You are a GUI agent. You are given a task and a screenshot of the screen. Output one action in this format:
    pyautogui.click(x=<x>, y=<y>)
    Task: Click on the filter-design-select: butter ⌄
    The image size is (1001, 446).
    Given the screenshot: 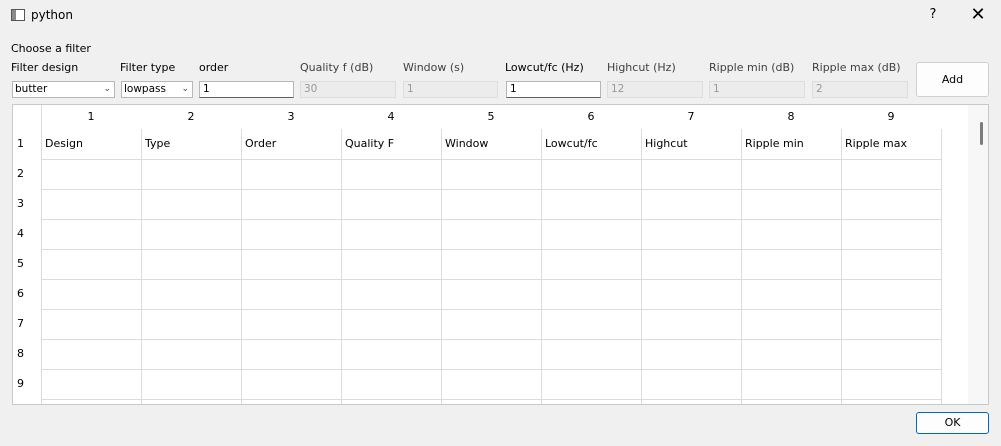 What is the action you would take?
    pyautogui.click(x=63, y=89)
    